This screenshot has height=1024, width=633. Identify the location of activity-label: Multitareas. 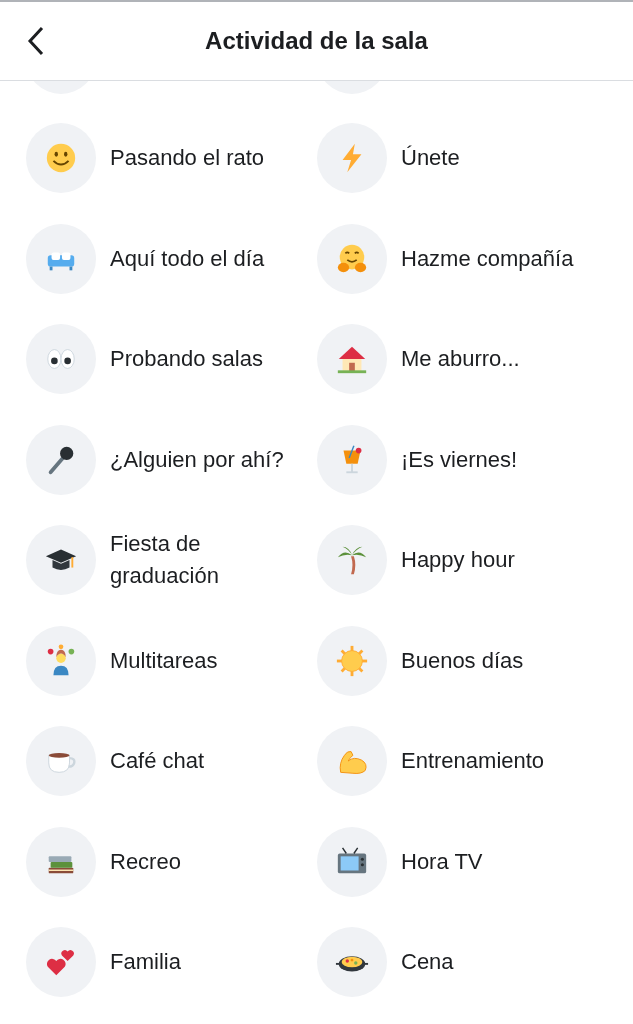
(164, 660).